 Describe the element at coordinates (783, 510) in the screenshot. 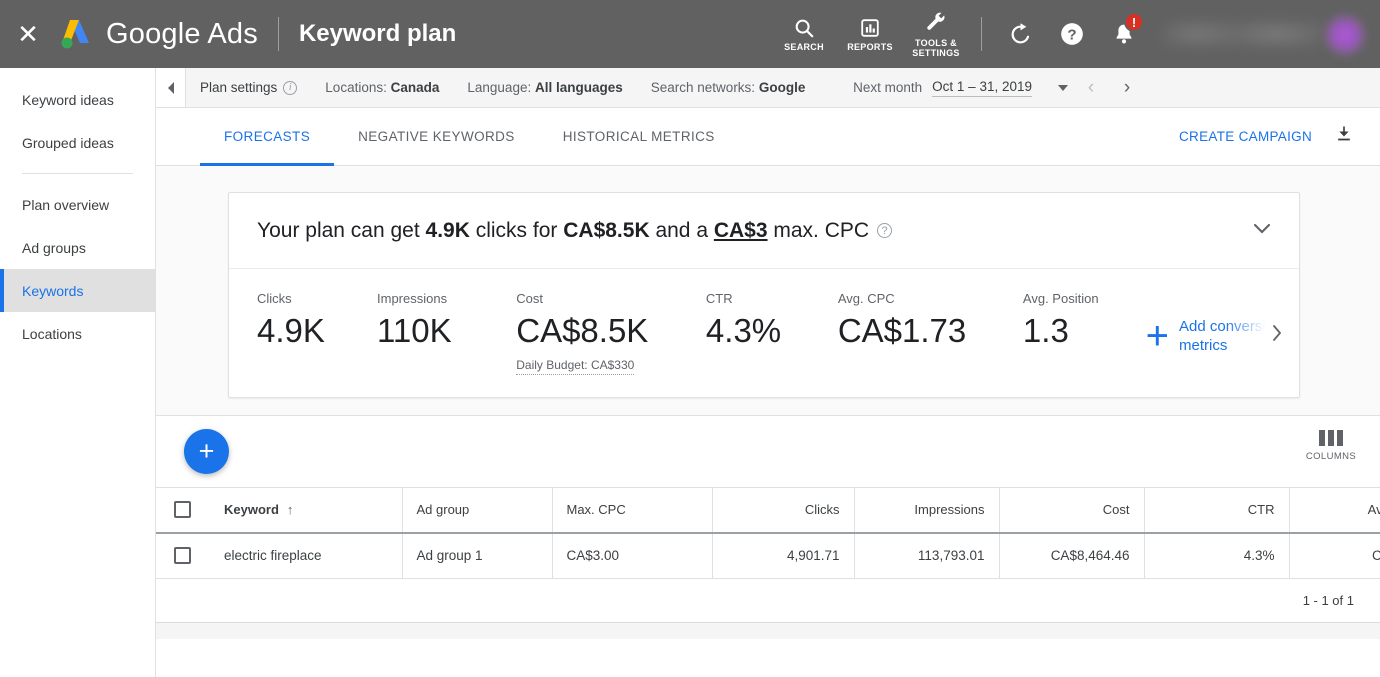

I see `column-header-clicks: Clicks` at that location.